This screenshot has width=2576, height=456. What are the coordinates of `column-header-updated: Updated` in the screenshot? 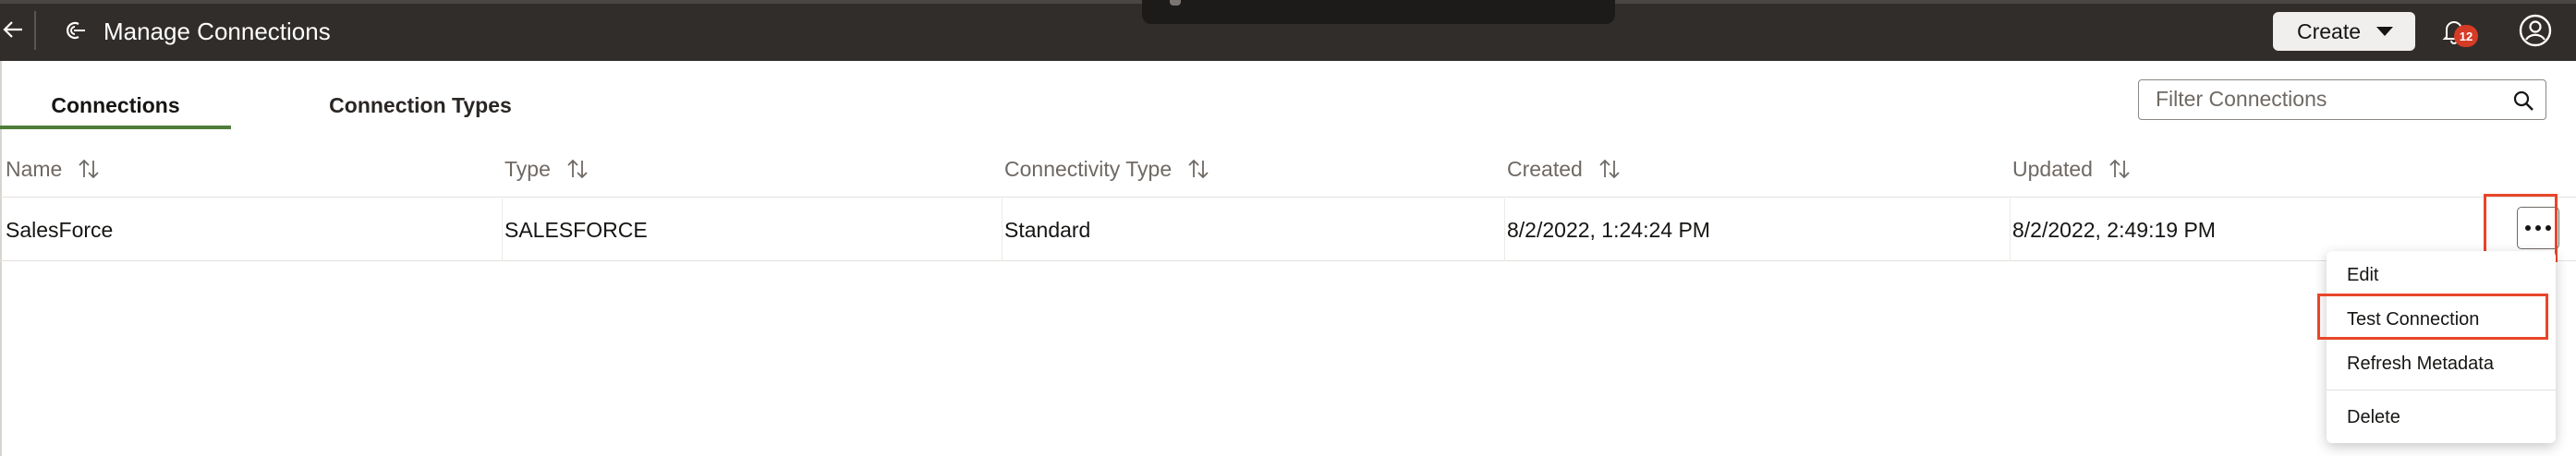 It's located at (2071, 169).